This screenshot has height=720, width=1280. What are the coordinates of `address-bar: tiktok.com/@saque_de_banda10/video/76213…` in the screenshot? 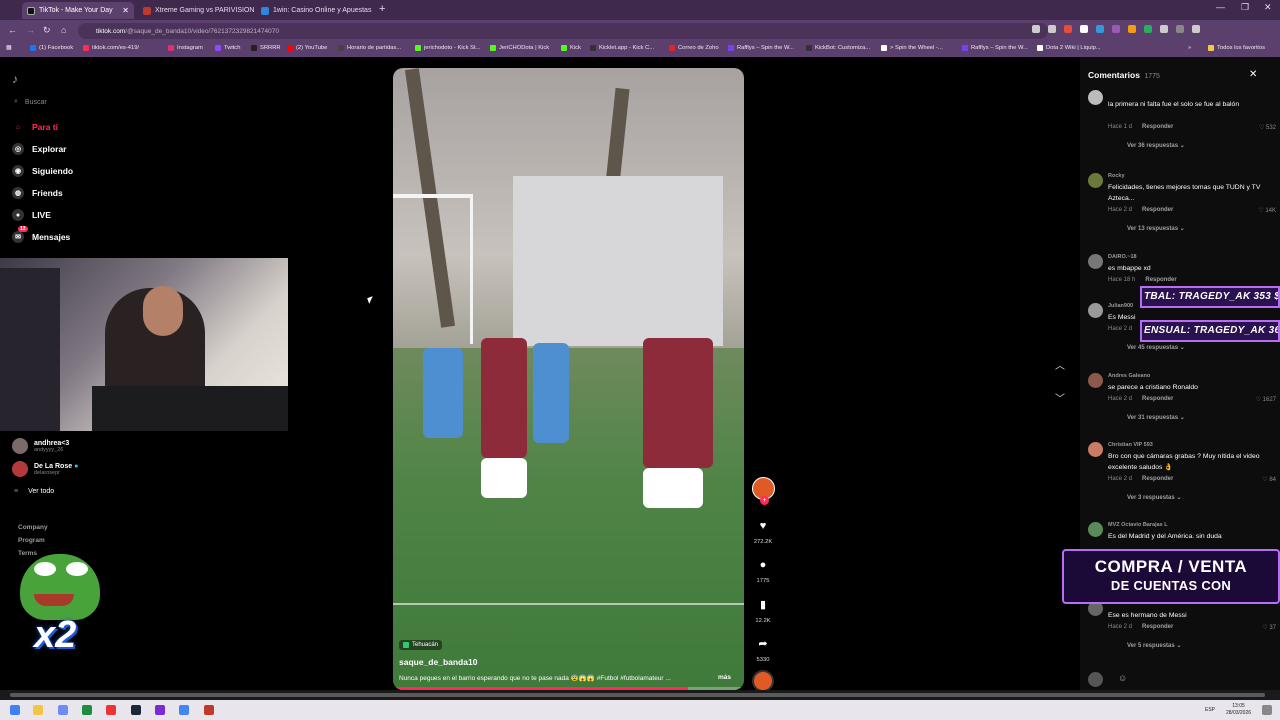 It's located at (563, 31).